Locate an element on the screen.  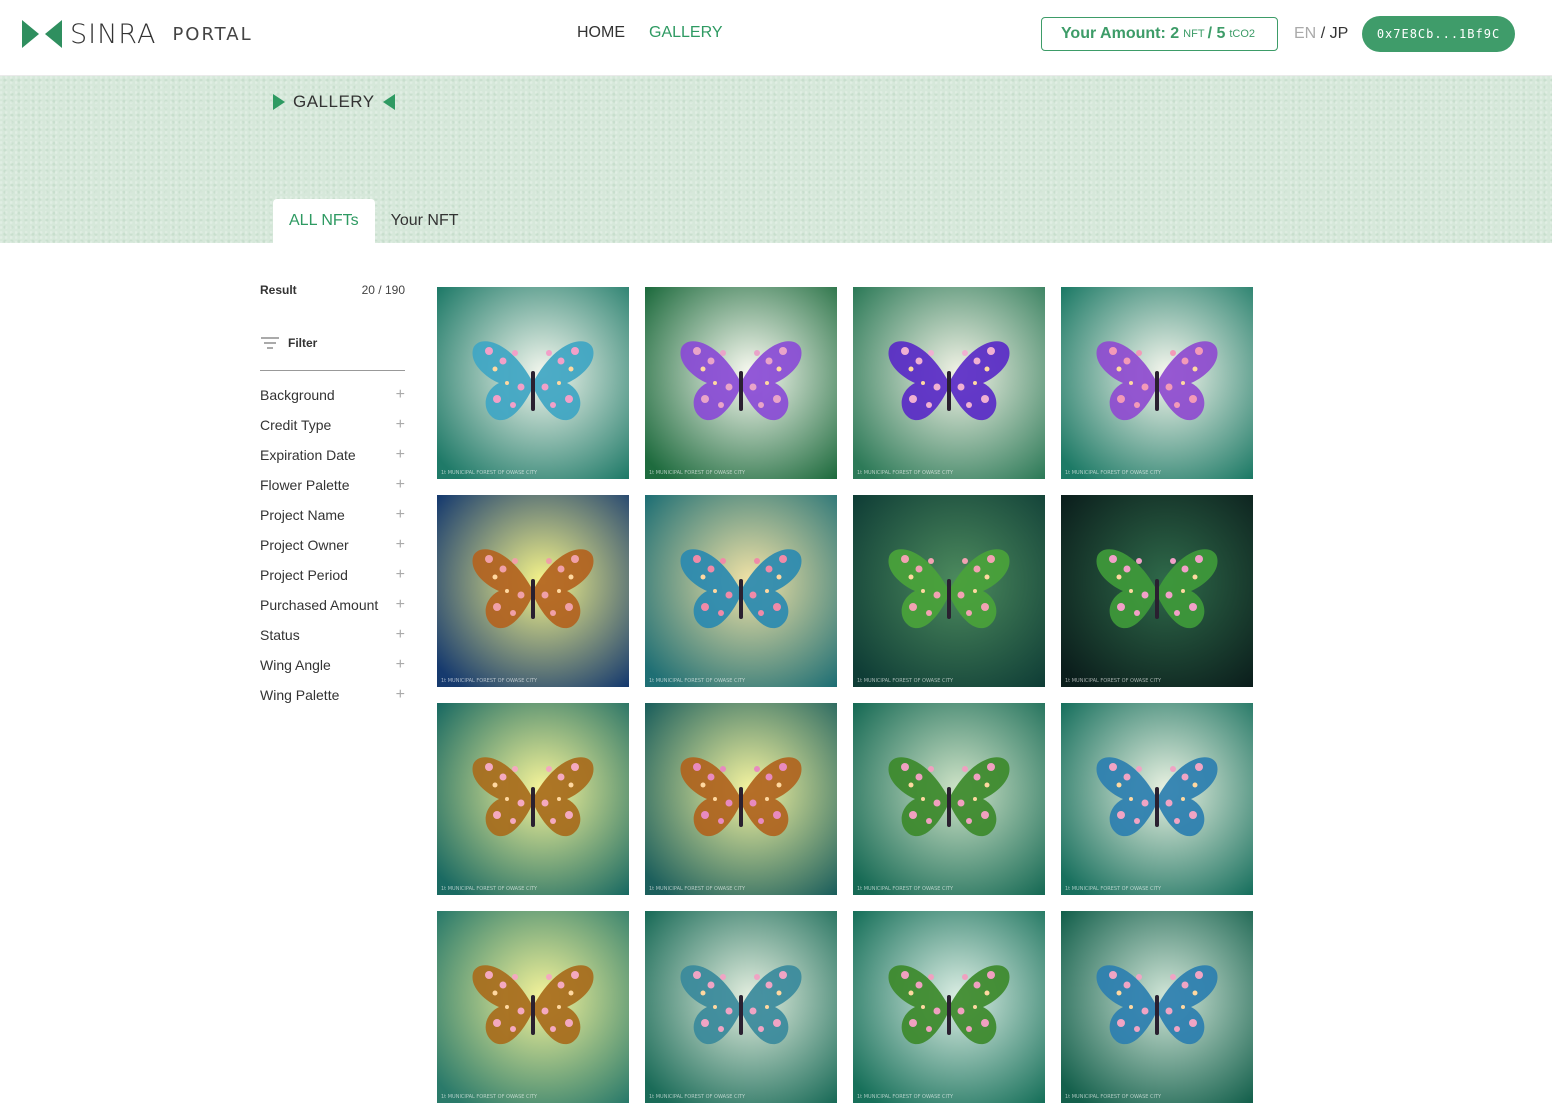
amount-nft-value: 2 is located at coordinates (1175, 33).